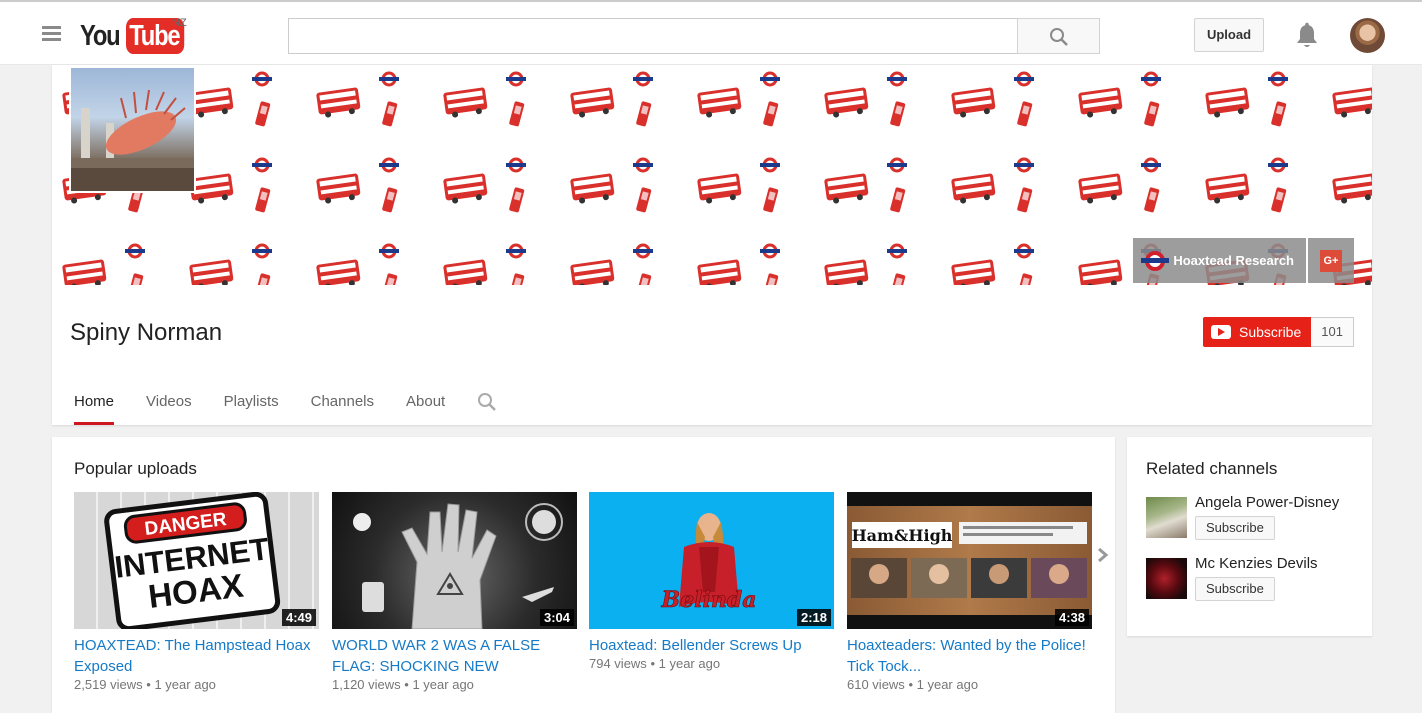 The height and width of the screenshot is (713, 1422). What do you see at coordinates (1267, 502) in the screenshot?
I see `related-channel-name: Angela Power-Disney` at bounding box center [1267, 502].